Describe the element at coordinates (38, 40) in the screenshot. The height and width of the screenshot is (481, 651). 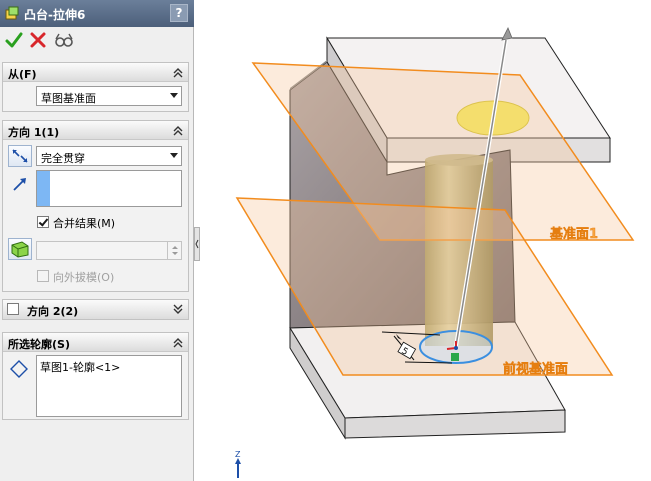
I see `x-icon` at that location.